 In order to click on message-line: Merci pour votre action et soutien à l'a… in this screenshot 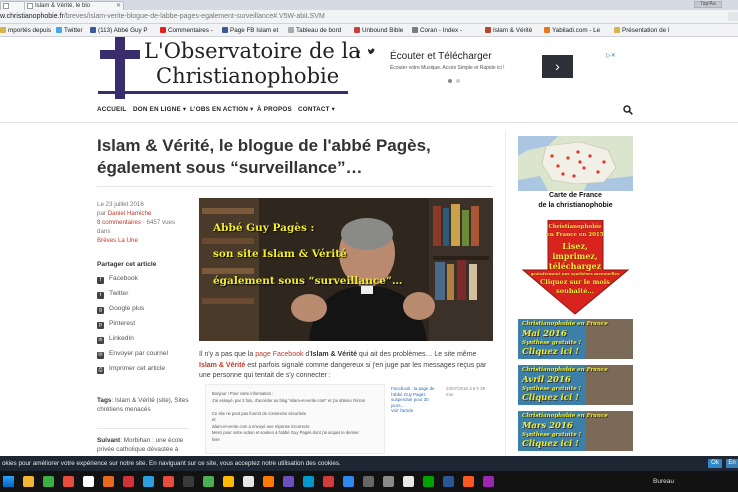, I will do `click(285, 432)`.